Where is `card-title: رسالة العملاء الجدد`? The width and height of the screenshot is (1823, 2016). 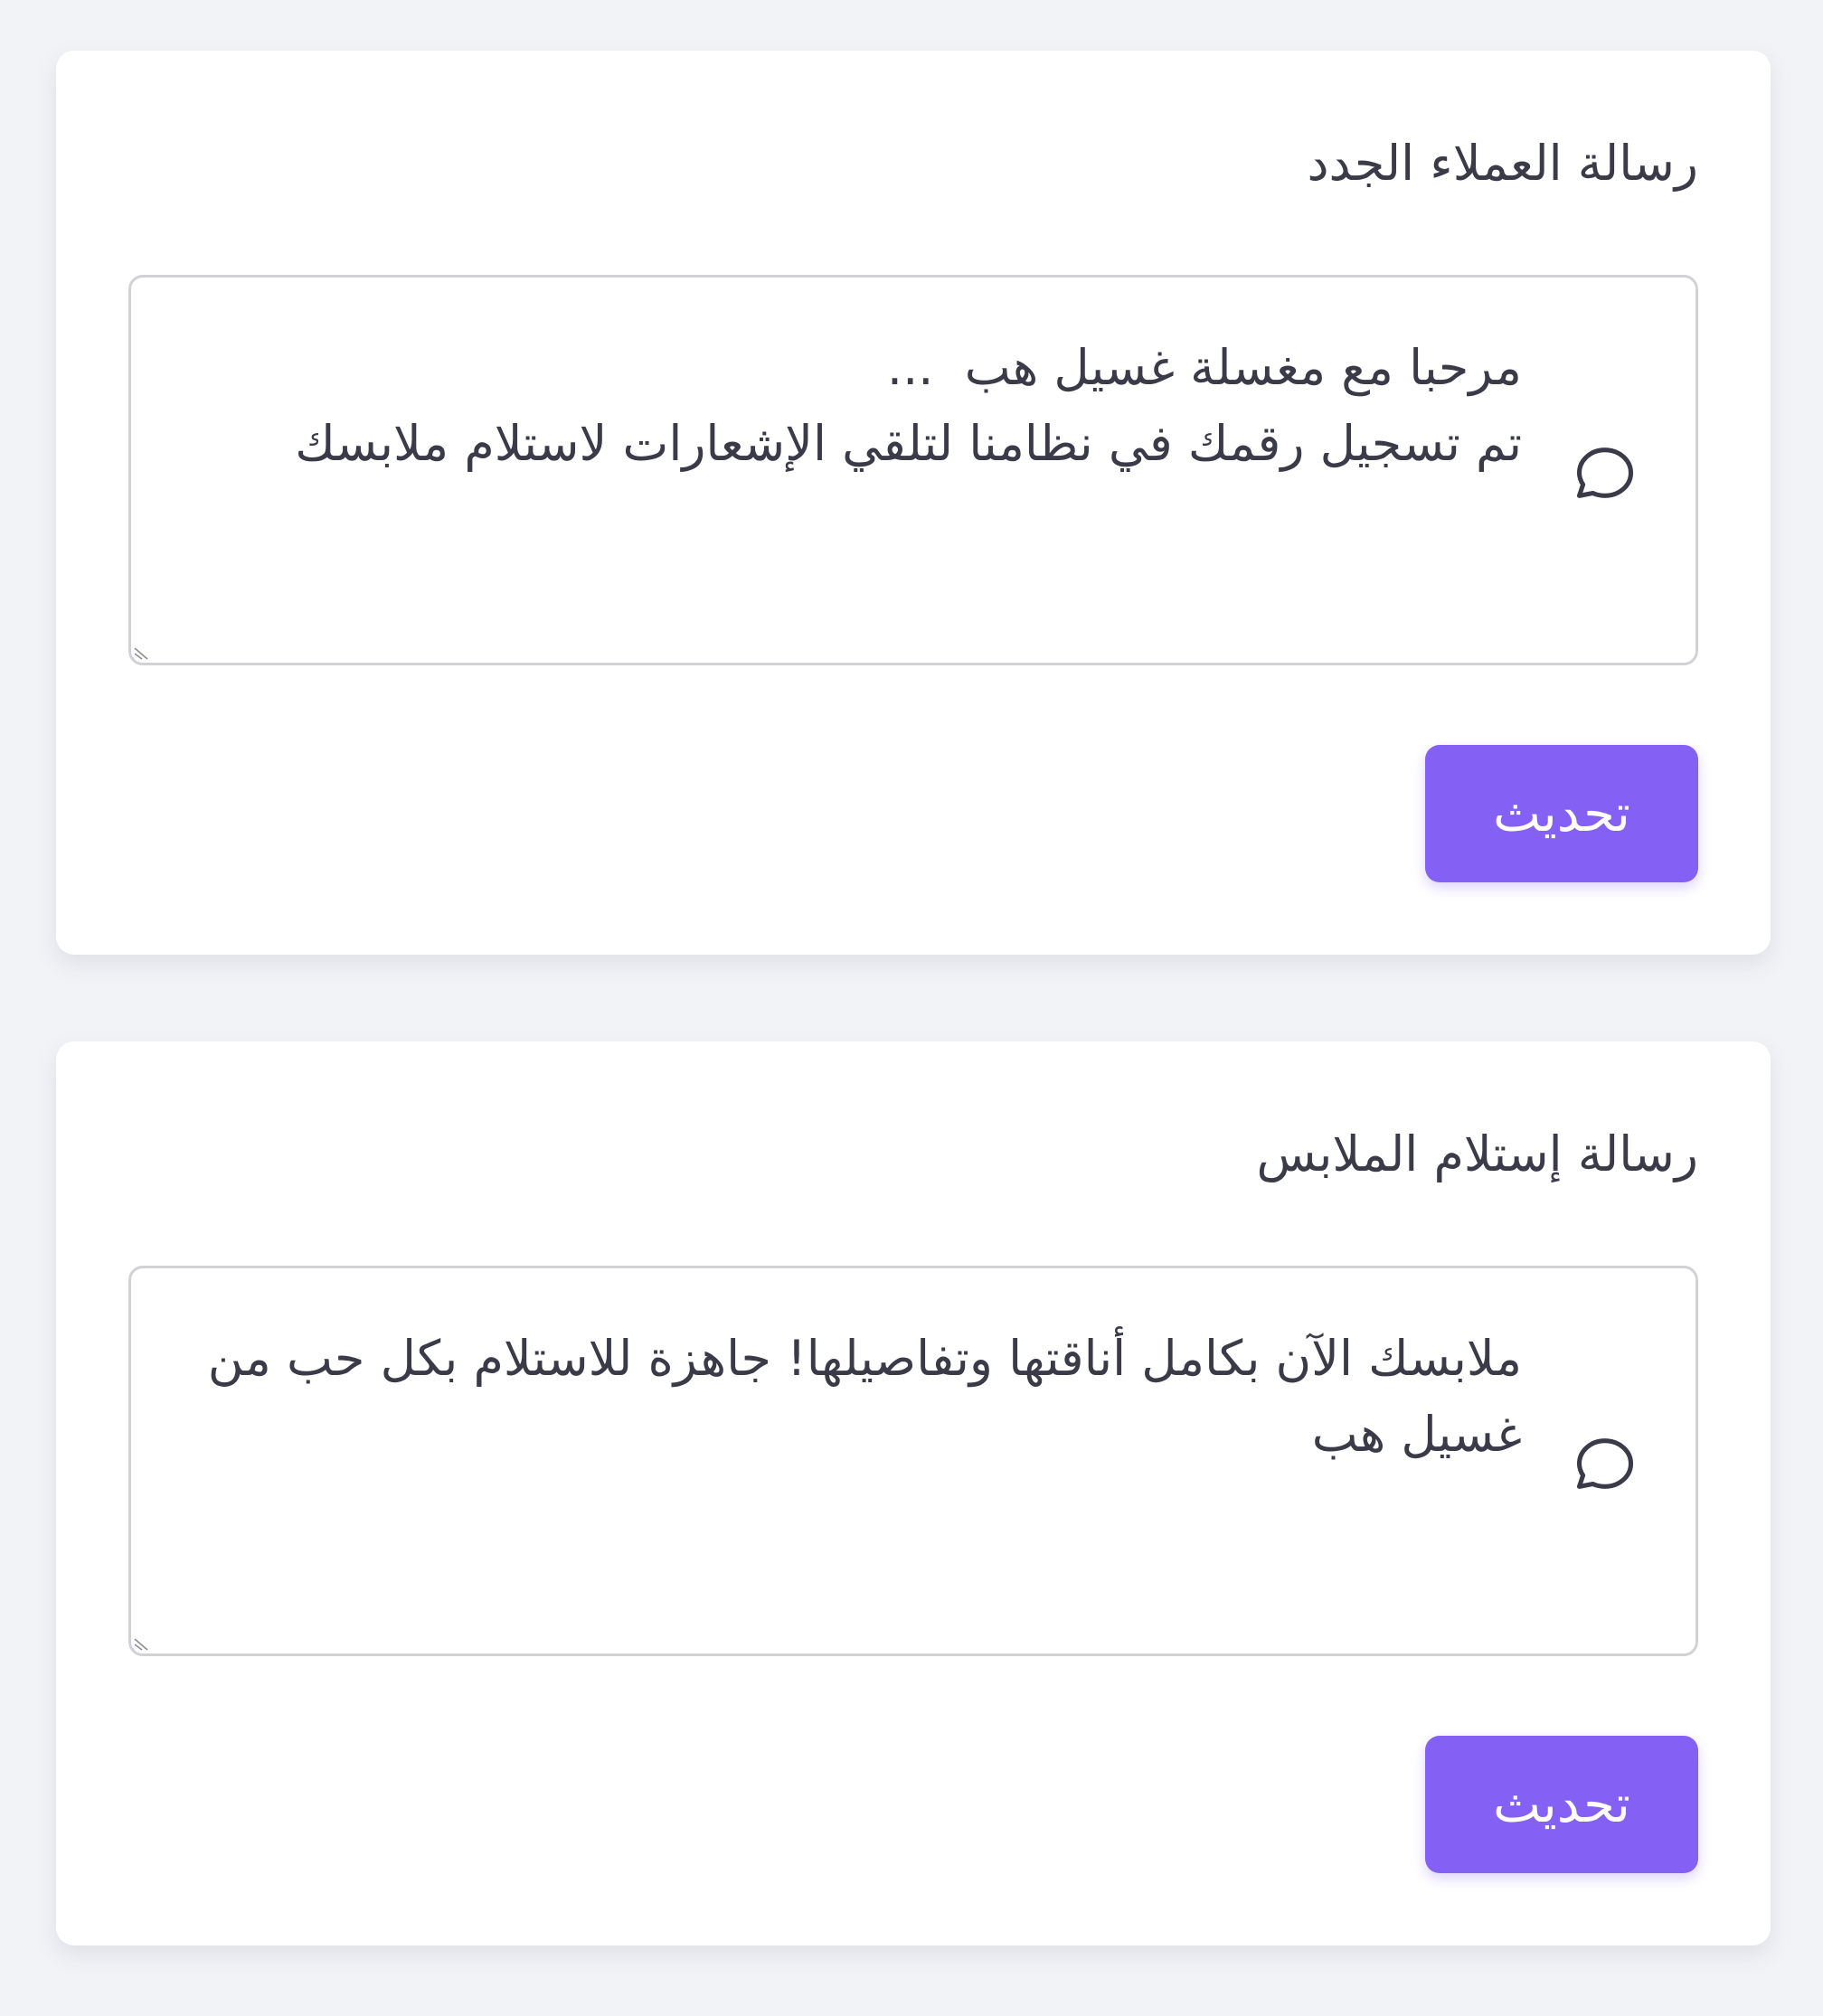
card-title: رسالة العملاء الجدد is located at coordinates (1502, 163).